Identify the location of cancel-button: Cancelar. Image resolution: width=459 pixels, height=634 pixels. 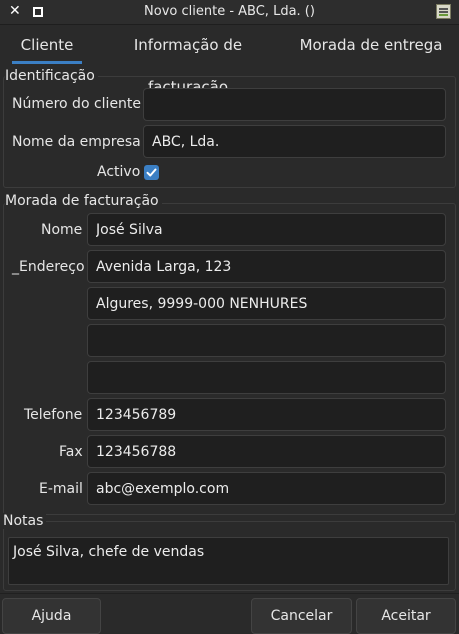
(301, 616).